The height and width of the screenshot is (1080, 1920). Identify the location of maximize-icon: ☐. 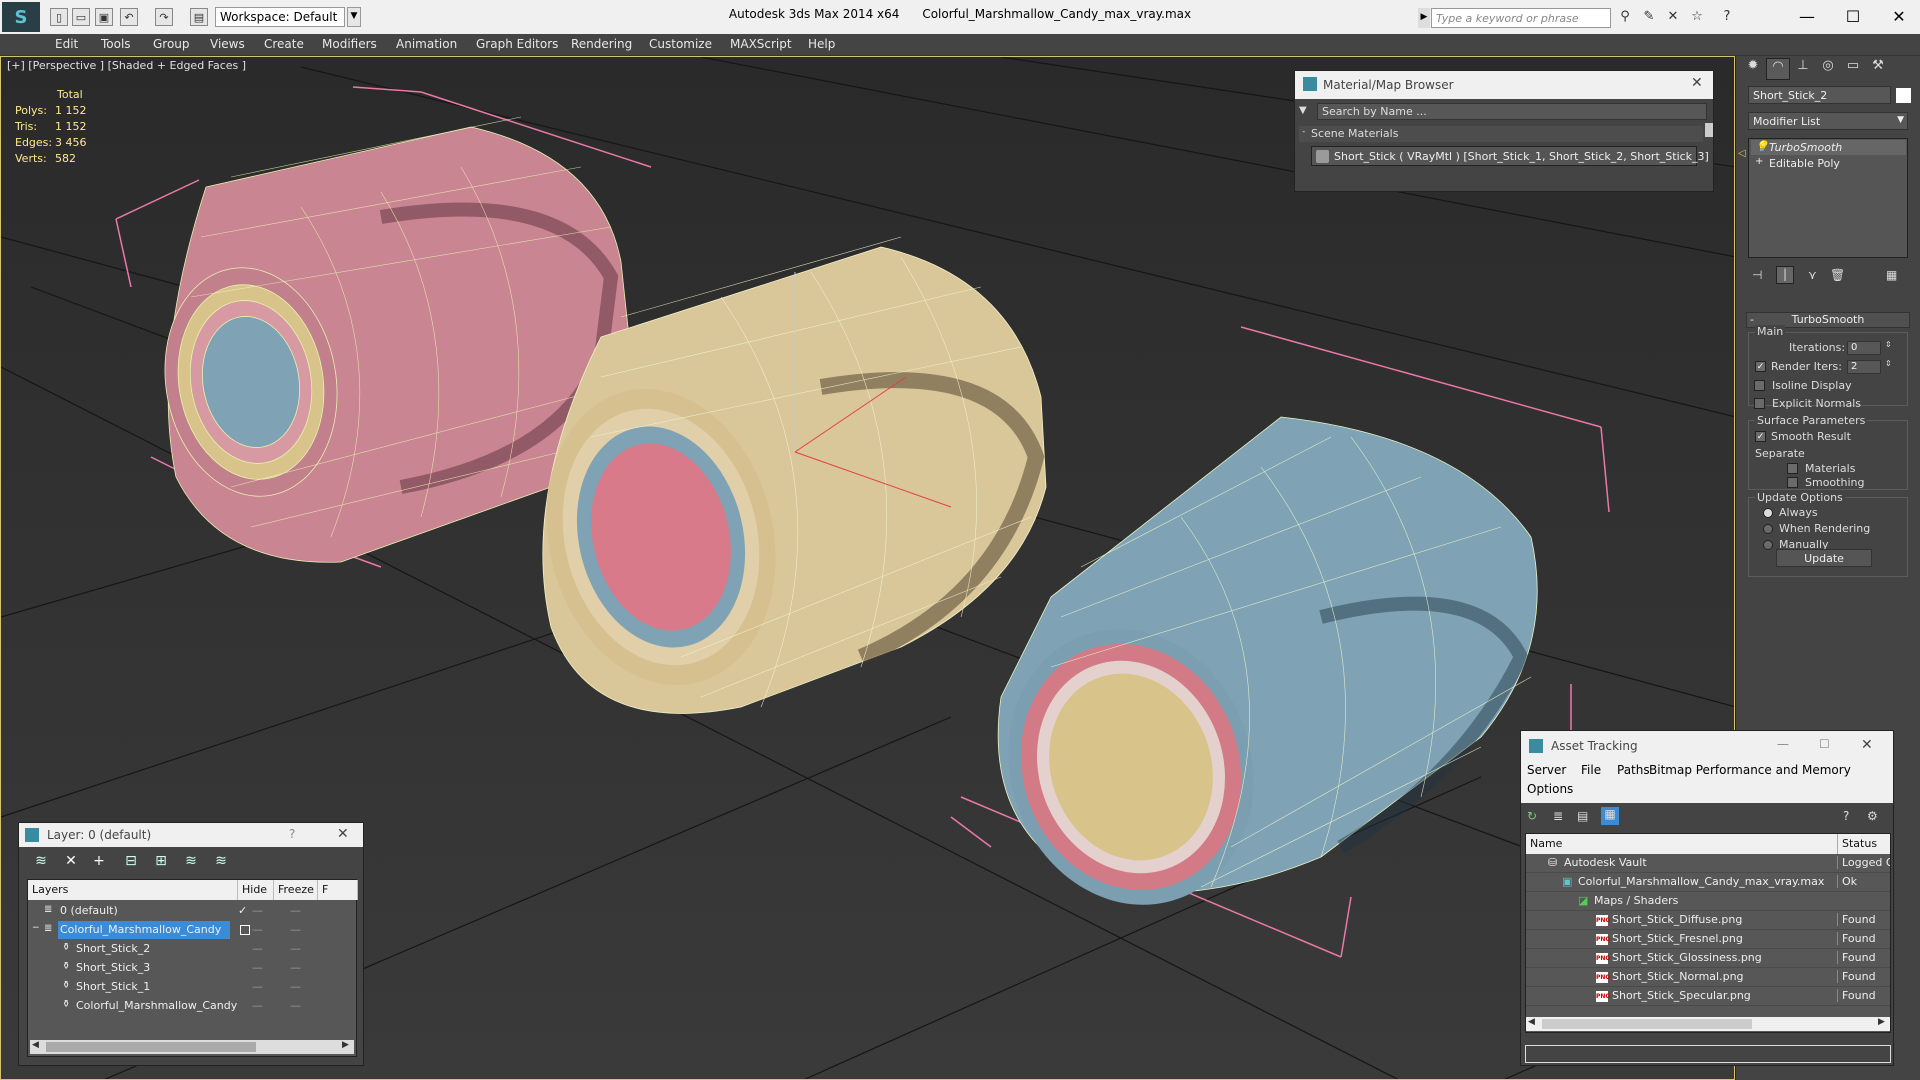
(1824, 744).